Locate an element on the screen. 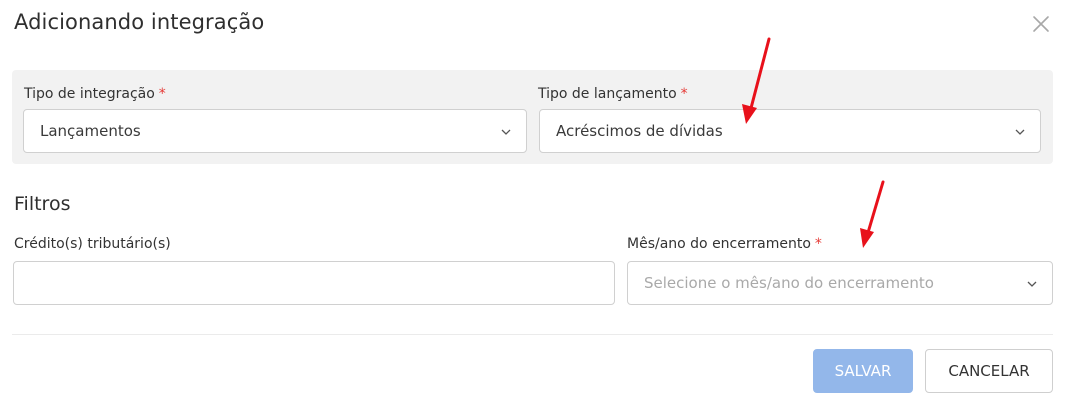 The image size is (1067, 403). mes-ano-select: Selecione o mês/ano do encerramento is located at coordinates (840, 283).